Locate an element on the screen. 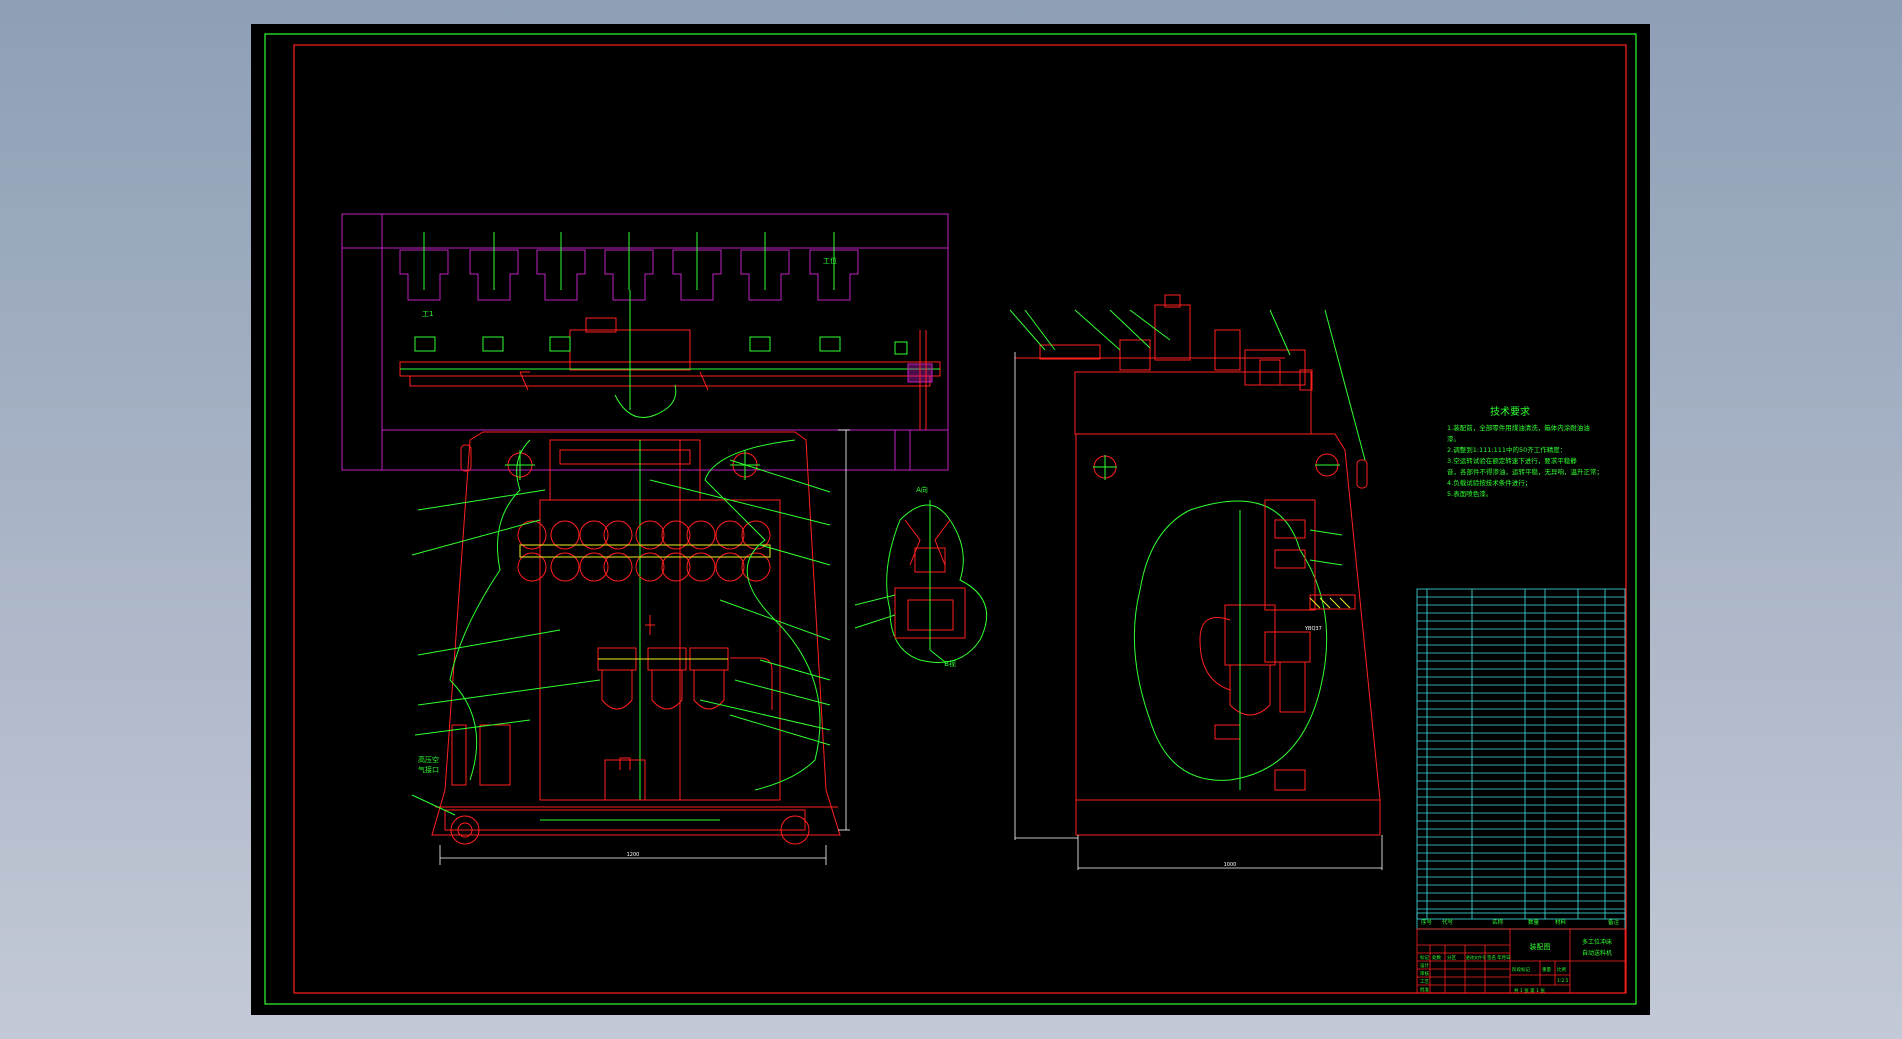 The height and width of the screenshot is (1039, 1902). role-label: 设计 is located at coordinates (1424, 965).